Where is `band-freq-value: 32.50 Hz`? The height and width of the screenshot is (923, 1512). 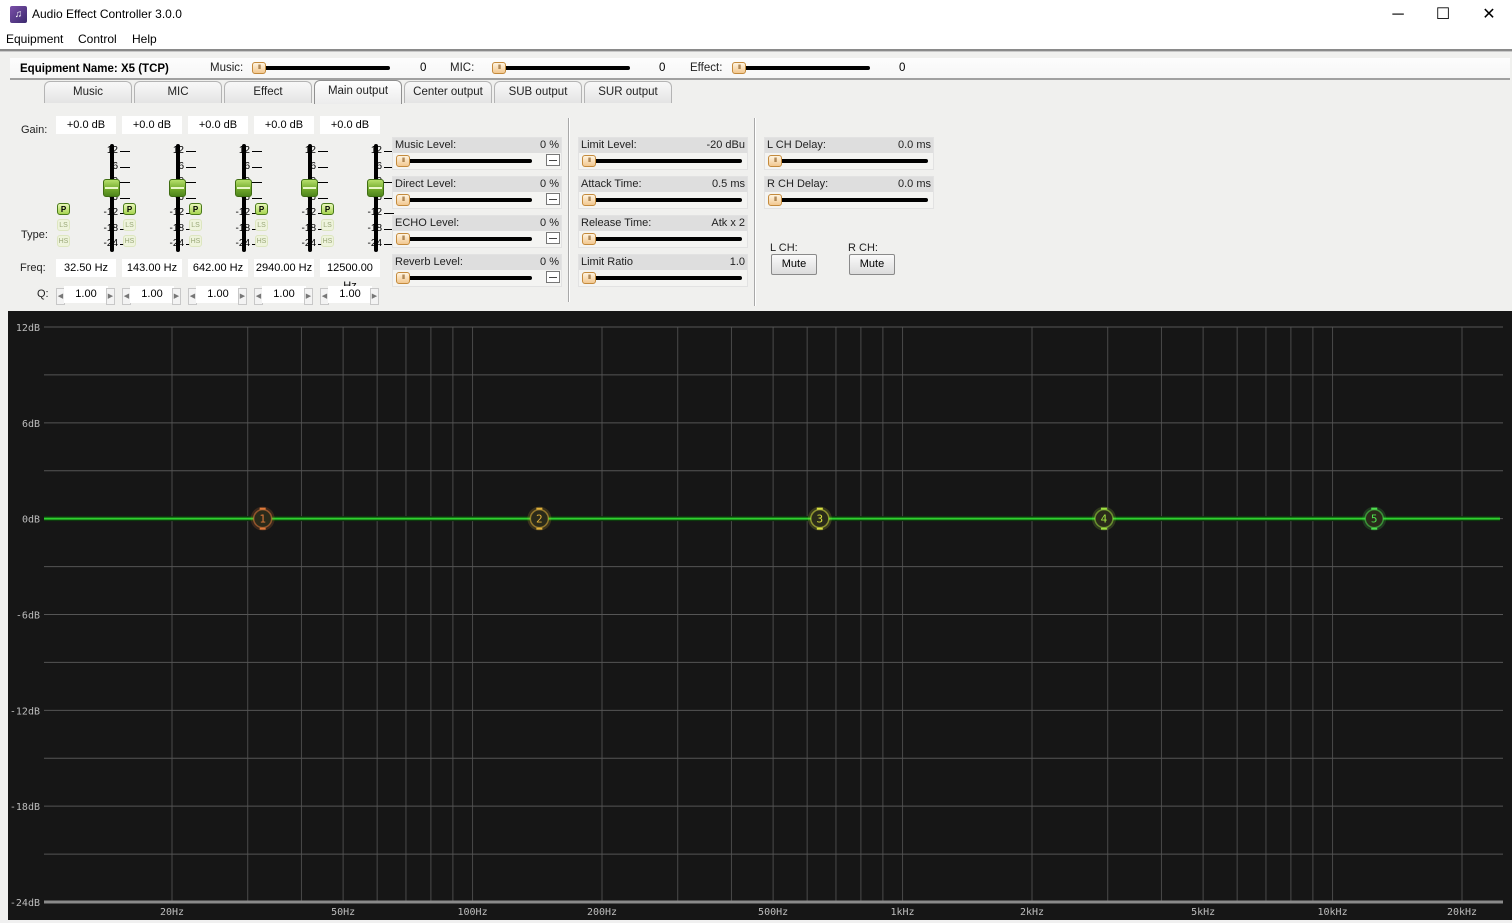 band-freq-value: 32.50 Hz is located at coordinates (86, 268).